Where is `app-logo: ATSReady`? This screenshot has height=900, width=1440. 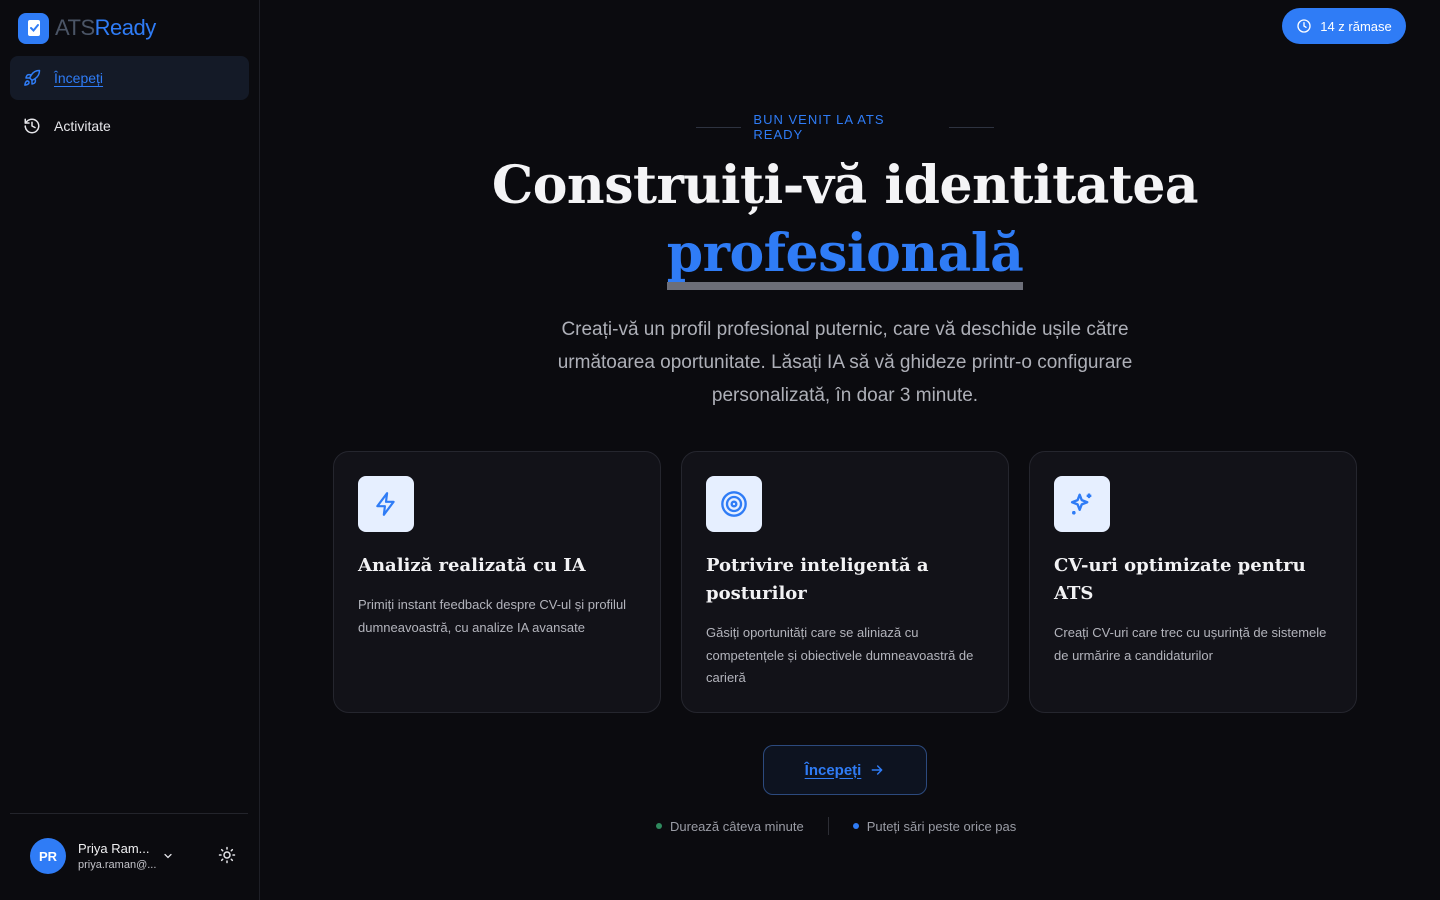
app-logo: ATSReady is located at coordinates (87, 28).